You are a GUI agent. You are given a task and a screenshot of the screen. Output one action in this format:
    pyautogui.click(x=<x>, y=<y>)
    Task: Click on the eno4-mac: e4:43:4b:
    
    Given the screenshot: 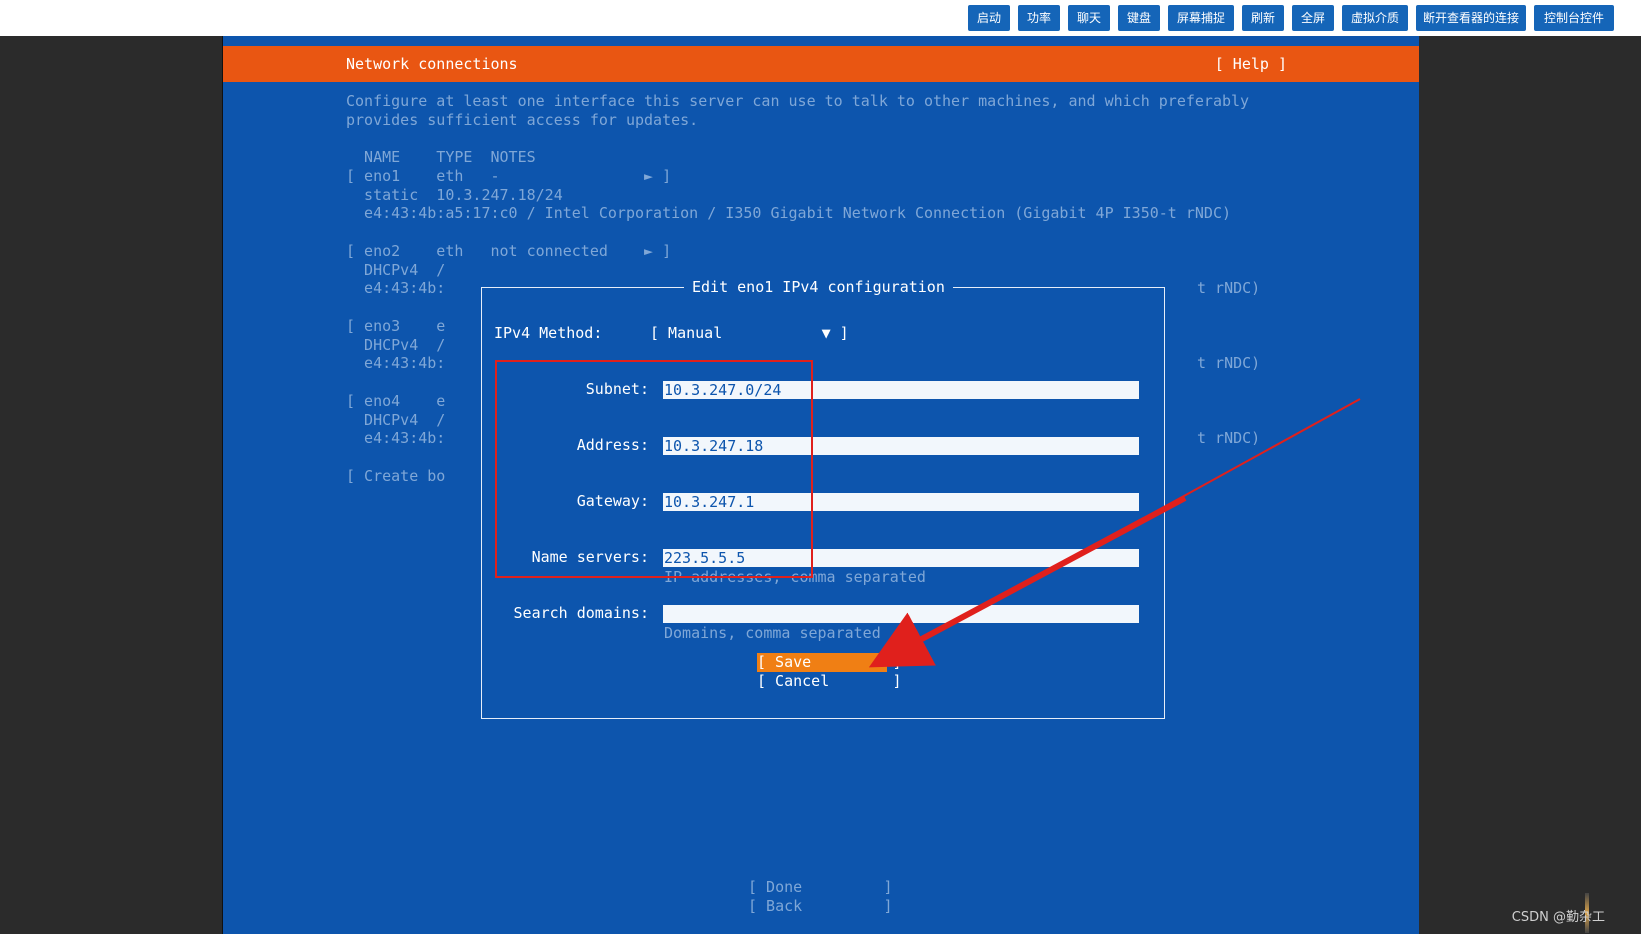 What is the action you would take?
    pyautogui.click(x=396, y=438)
    